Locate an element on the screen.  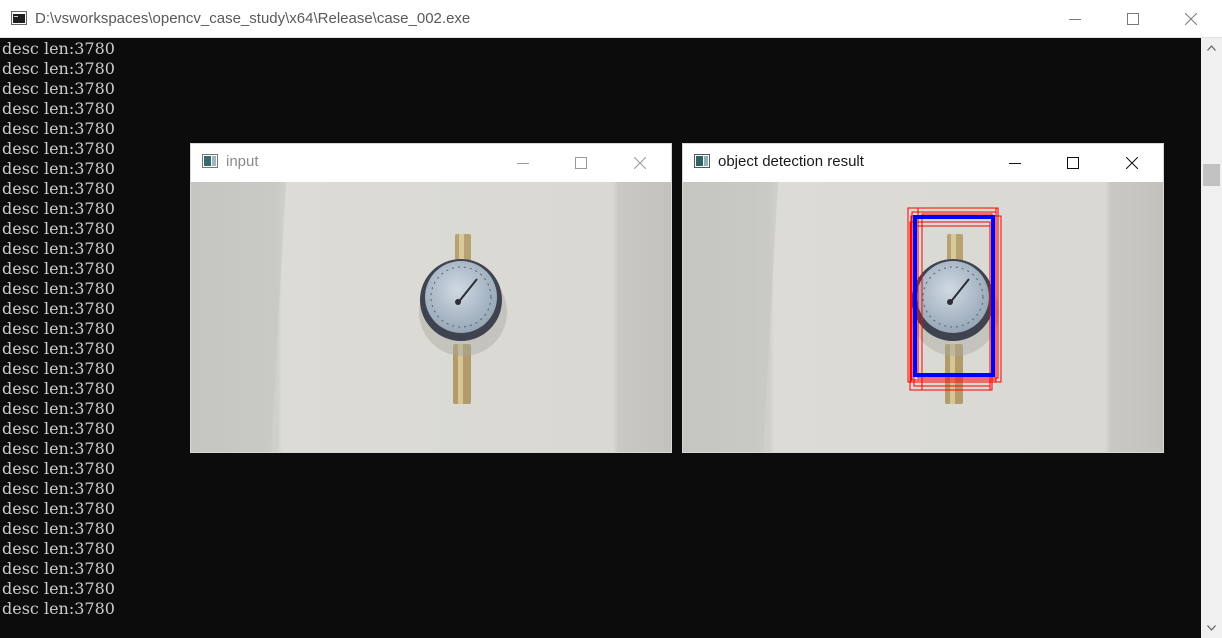
scroll-up-icon is located at coordinates (1211, 48).